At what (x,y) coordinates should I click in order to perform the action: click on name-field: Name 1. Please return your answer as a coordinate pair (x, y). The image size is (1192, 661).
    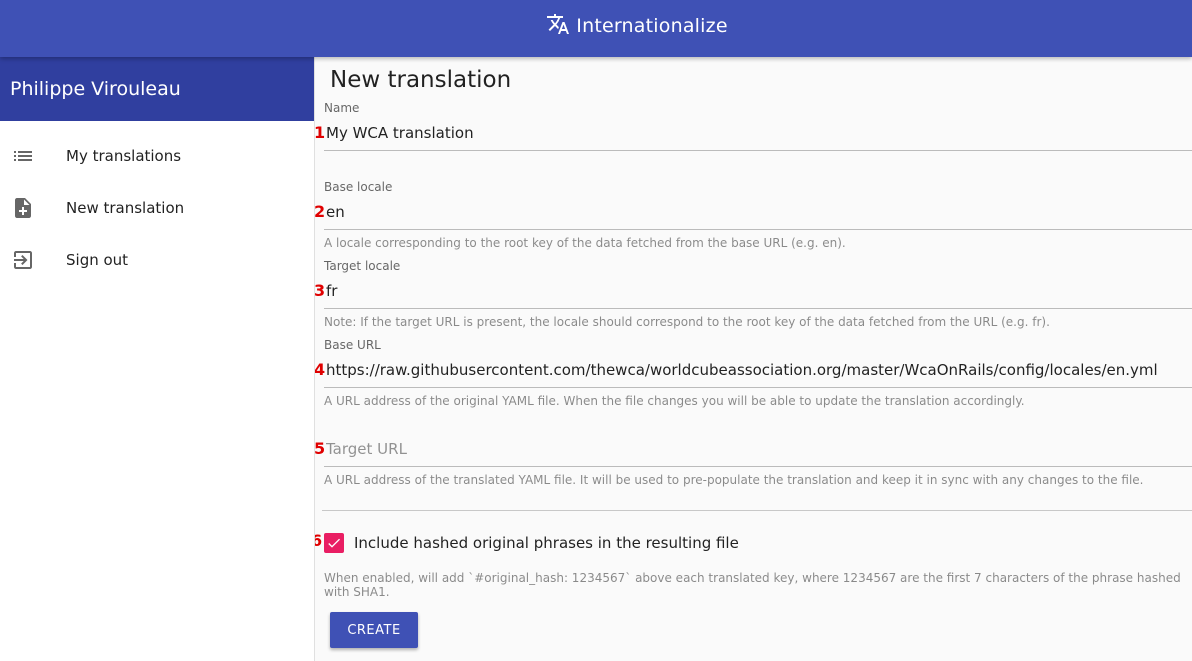
    Looking at the image, I should click on (753, 126).